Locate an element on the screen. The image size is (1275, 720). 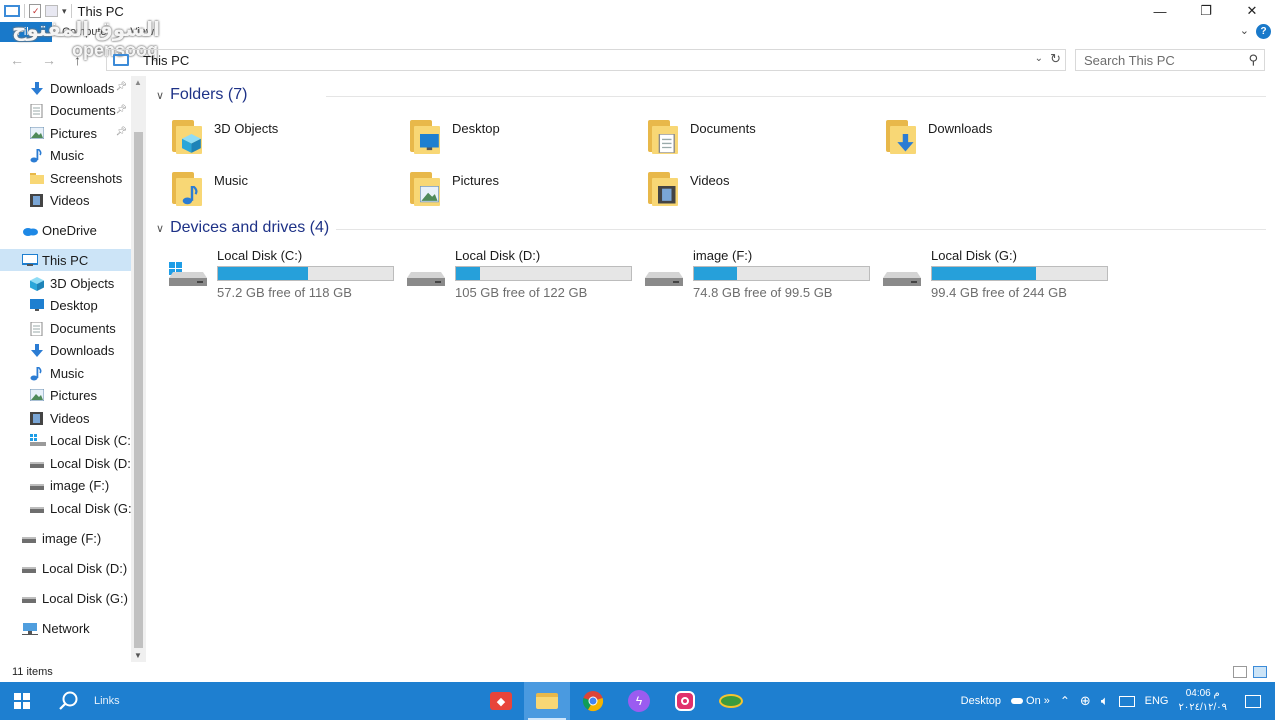
video-icon is located at coordinates (37, 418).